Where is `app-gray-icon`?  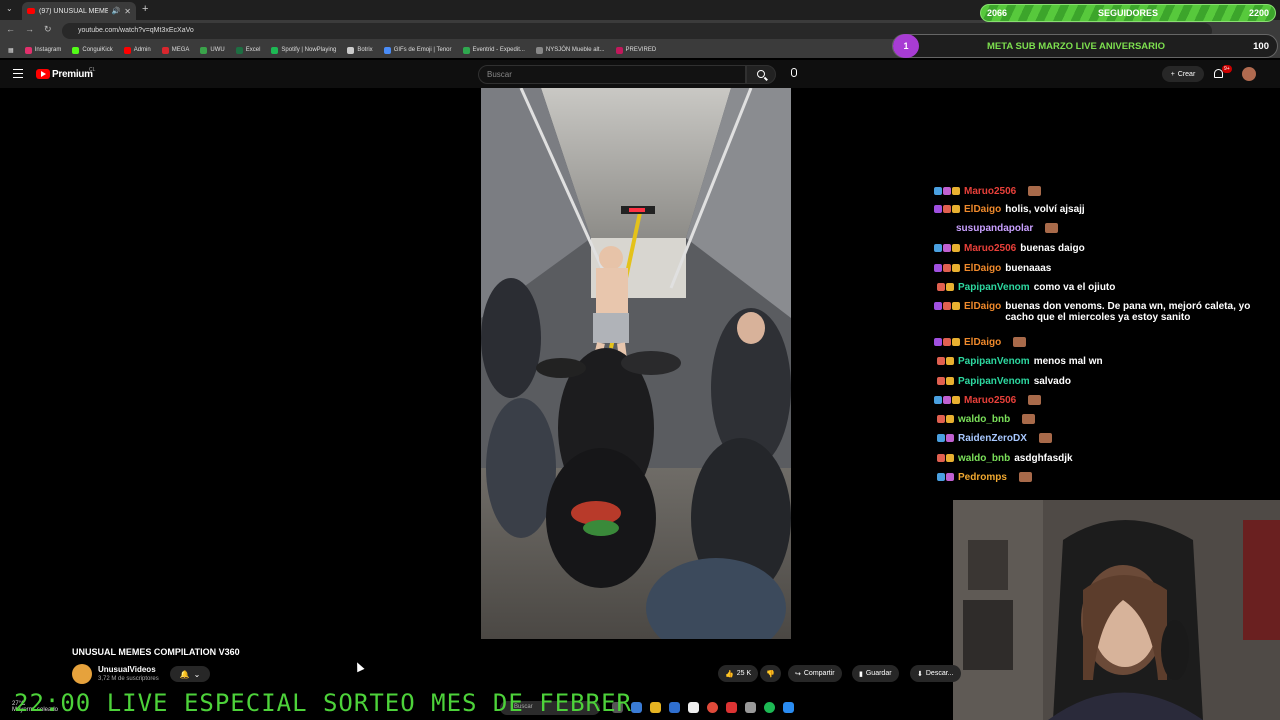 app-gray-icon is located at coordinates (750, 707).